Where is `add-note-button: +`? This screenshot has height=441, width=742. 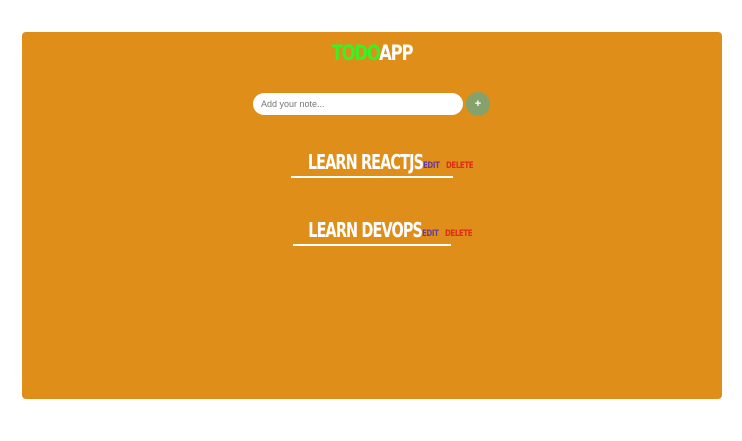
add-note-button: + is located at coordinates (478, 104).